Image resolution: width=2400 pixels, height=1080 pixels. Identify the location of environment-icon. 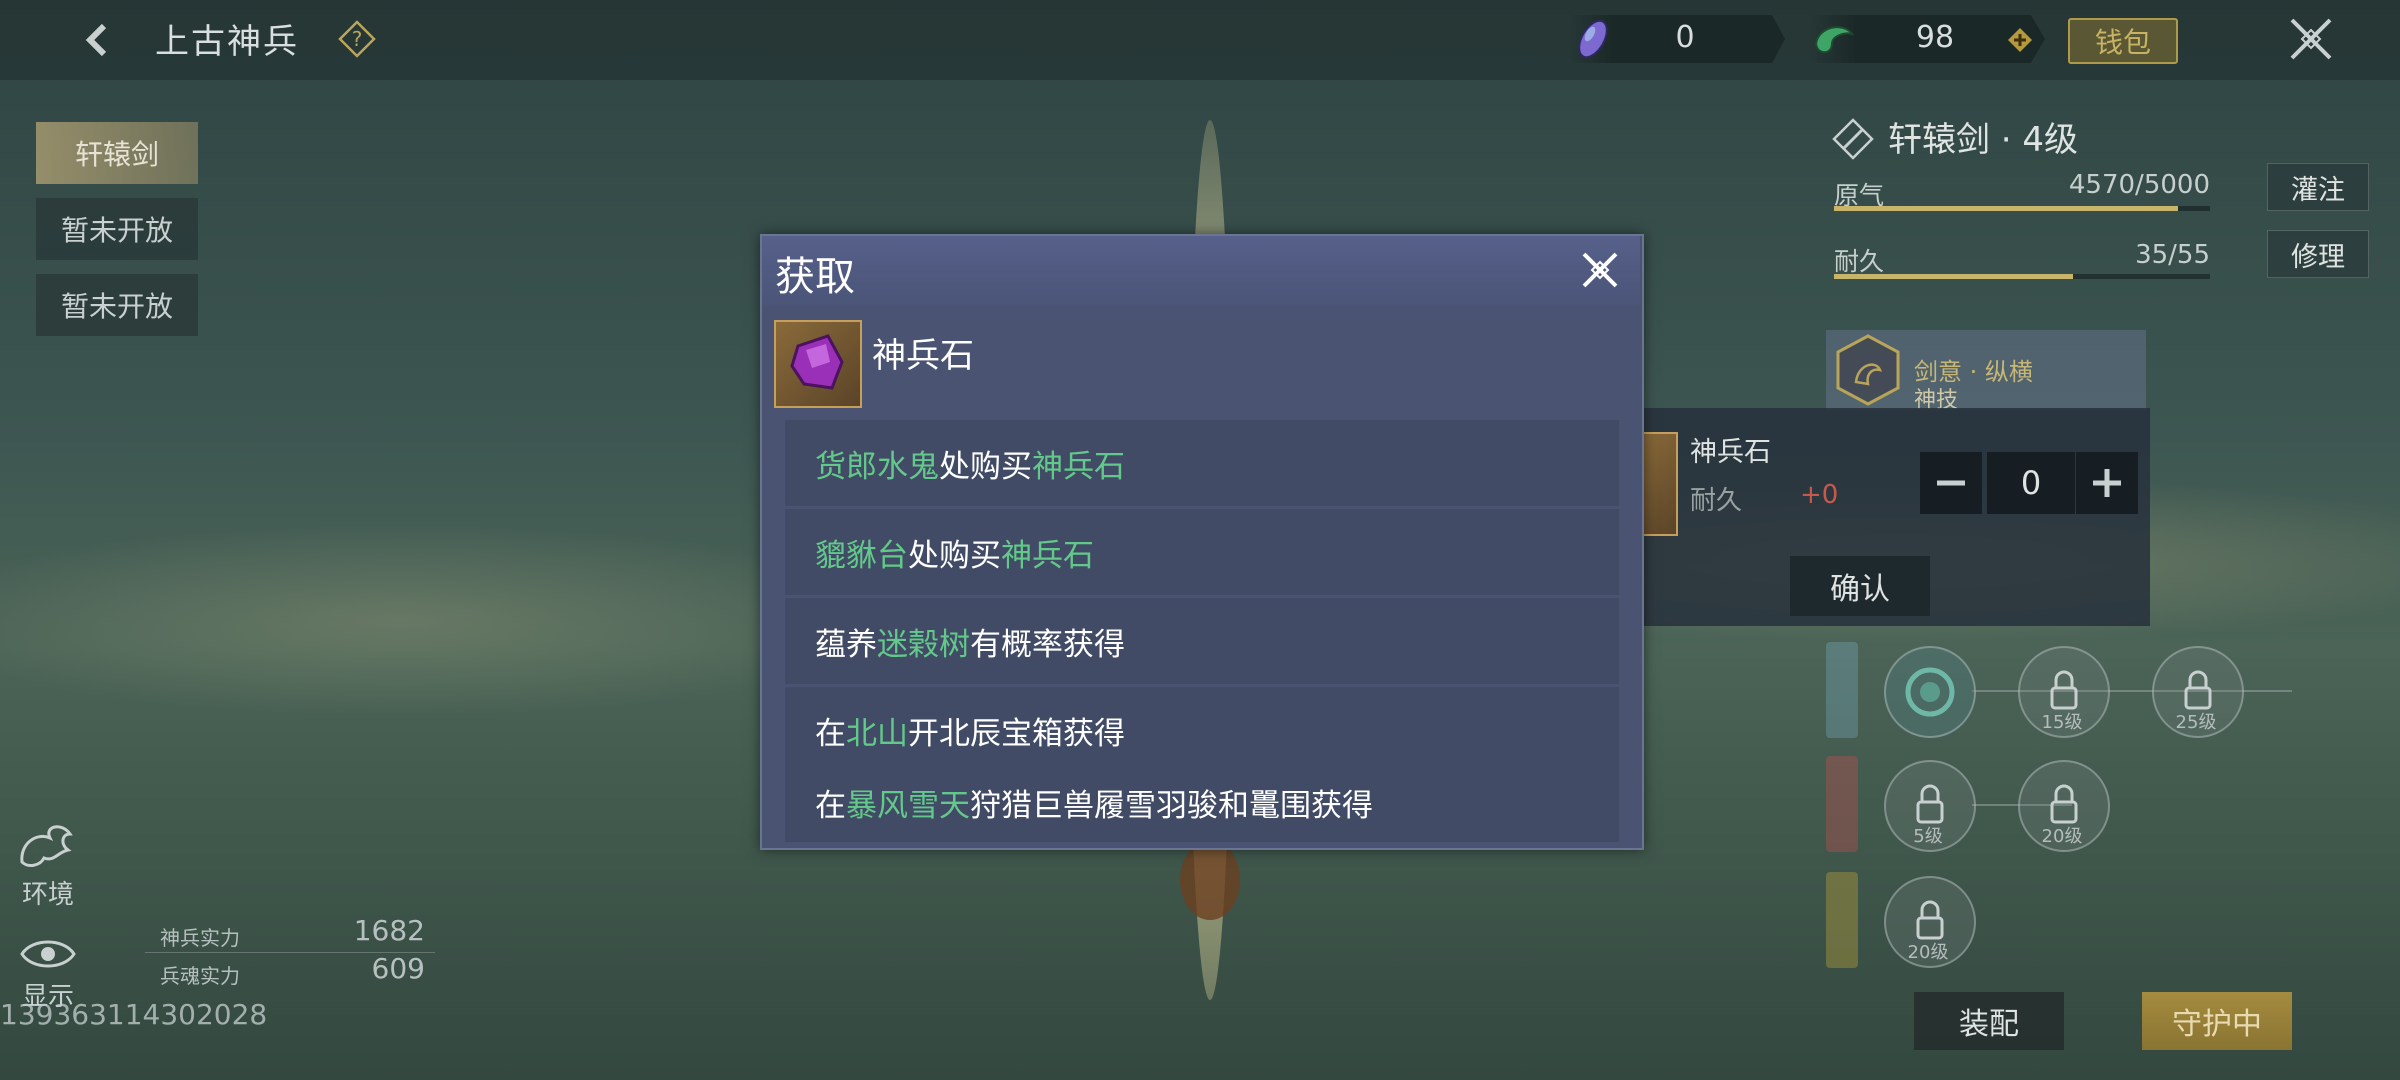
(49, 844).